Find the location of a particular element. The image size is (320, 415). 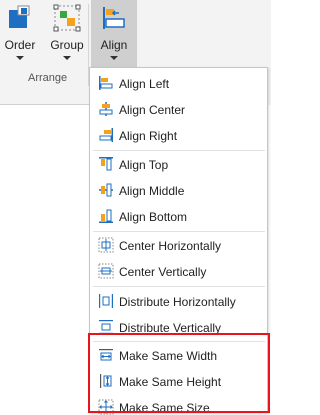

align-icon is located at coordinates (114, 19).